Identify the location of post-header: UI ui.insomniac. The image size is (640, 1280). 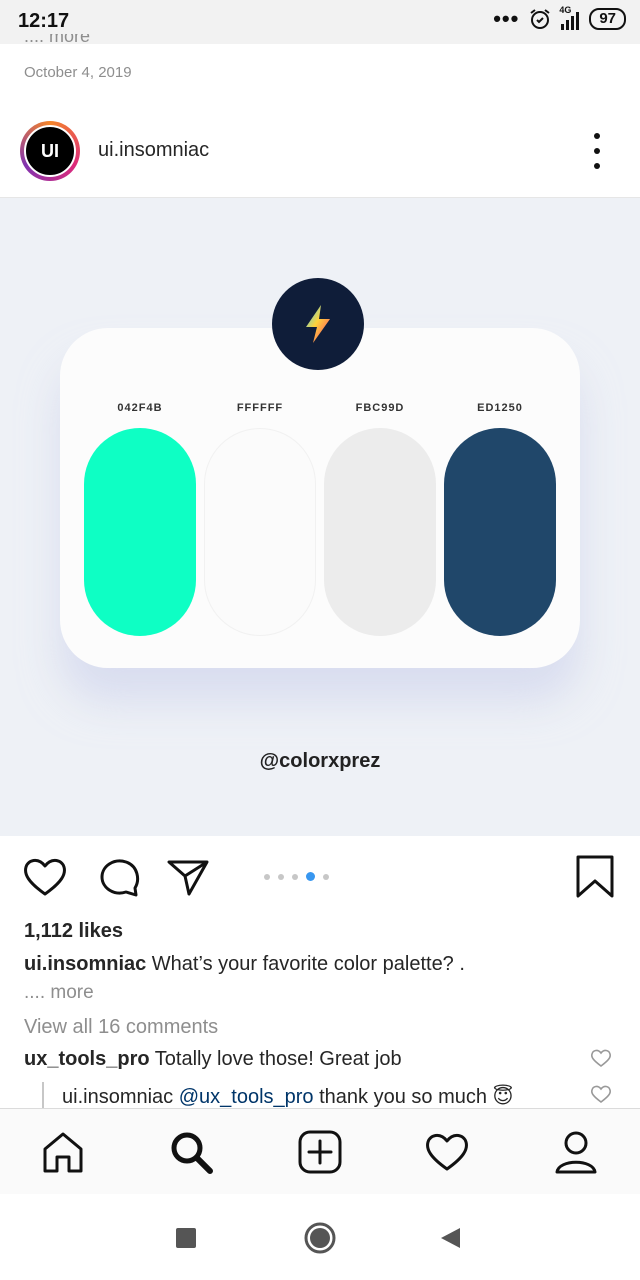
(320, 151).